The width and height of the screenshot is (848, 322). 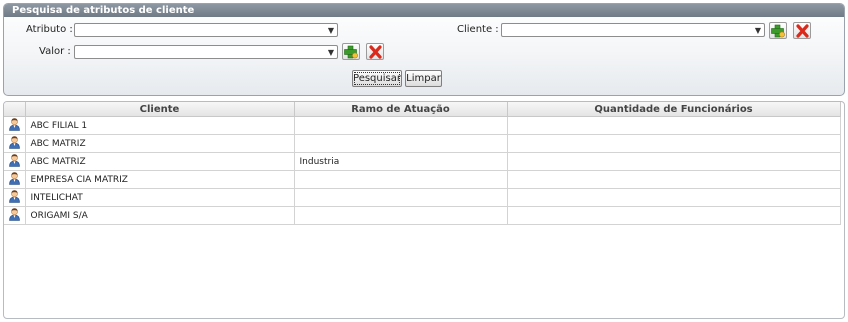 I want to click on table-row: INTELICHAT, so click(x=422, y=197).